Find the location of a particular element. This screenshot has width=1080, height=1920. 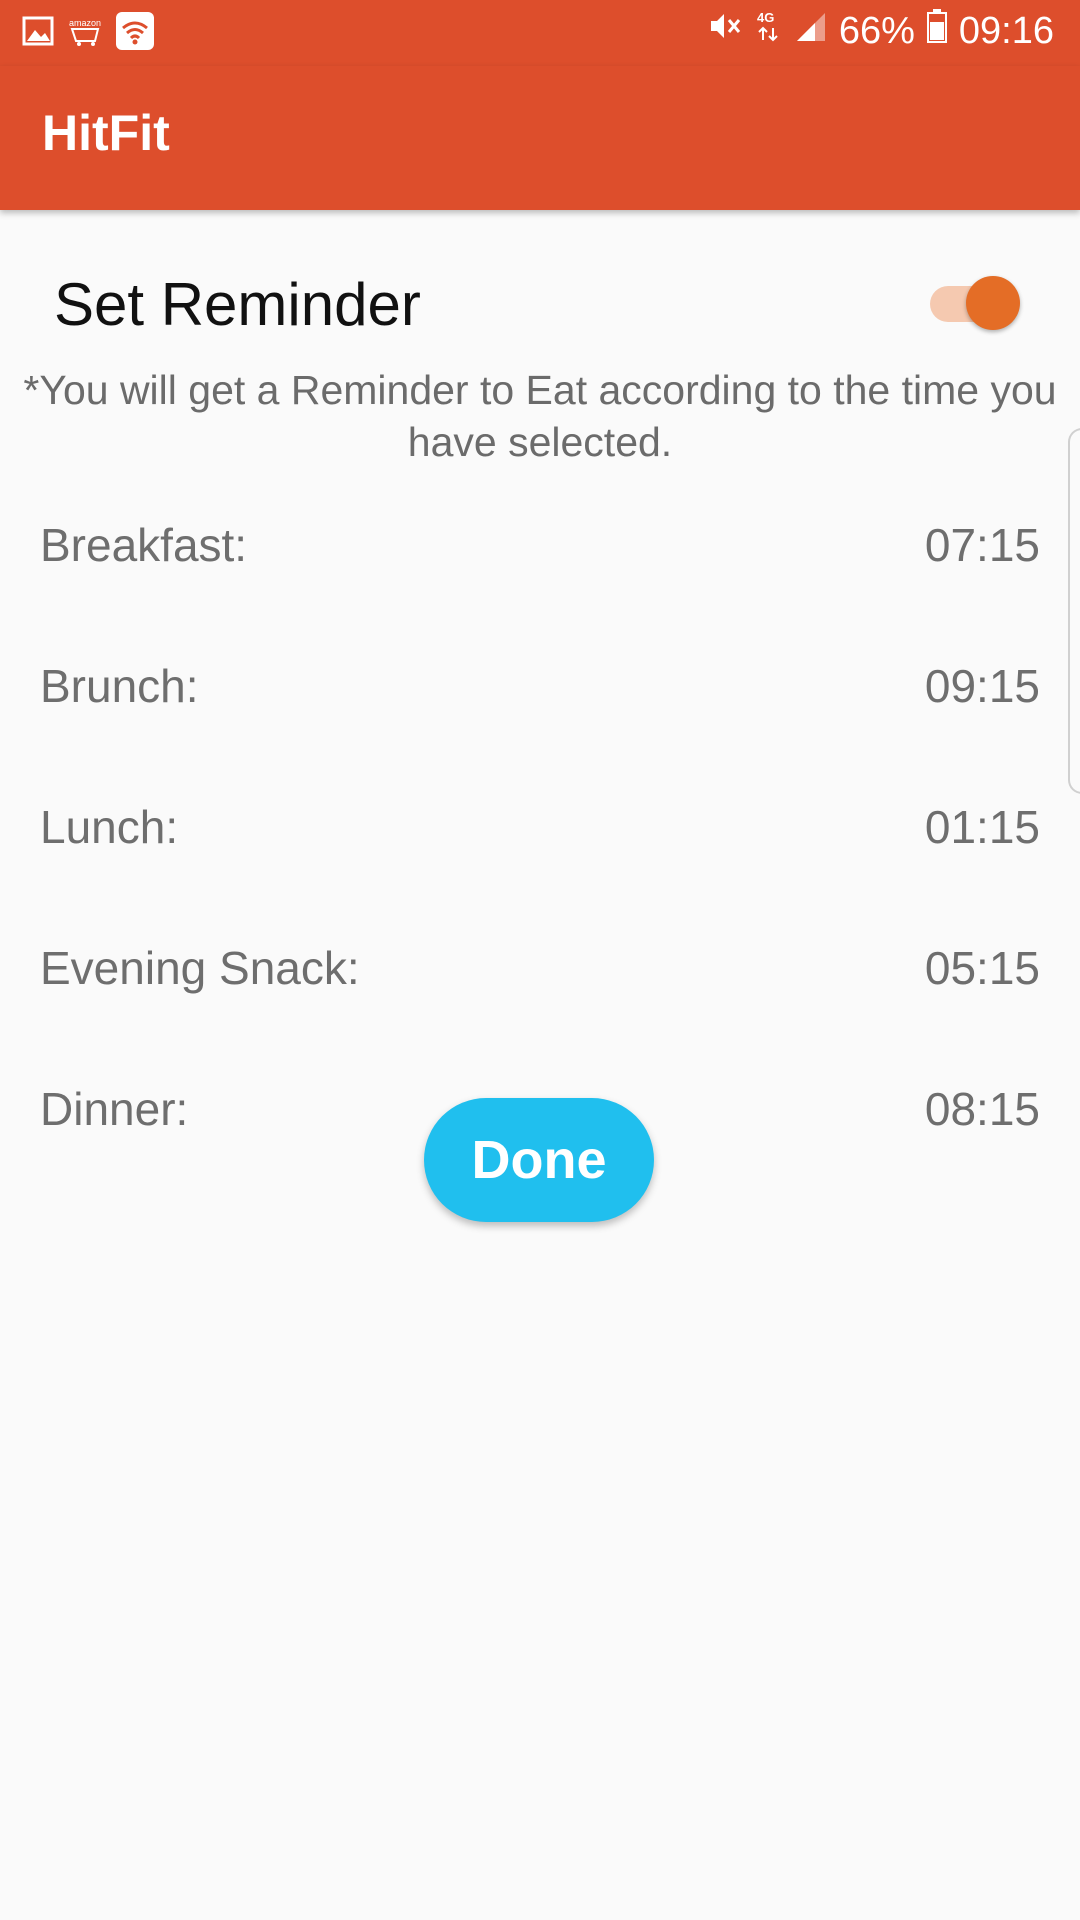

status-right-icons: 4G 66% 09:16 is located at coordinates (880, 31).